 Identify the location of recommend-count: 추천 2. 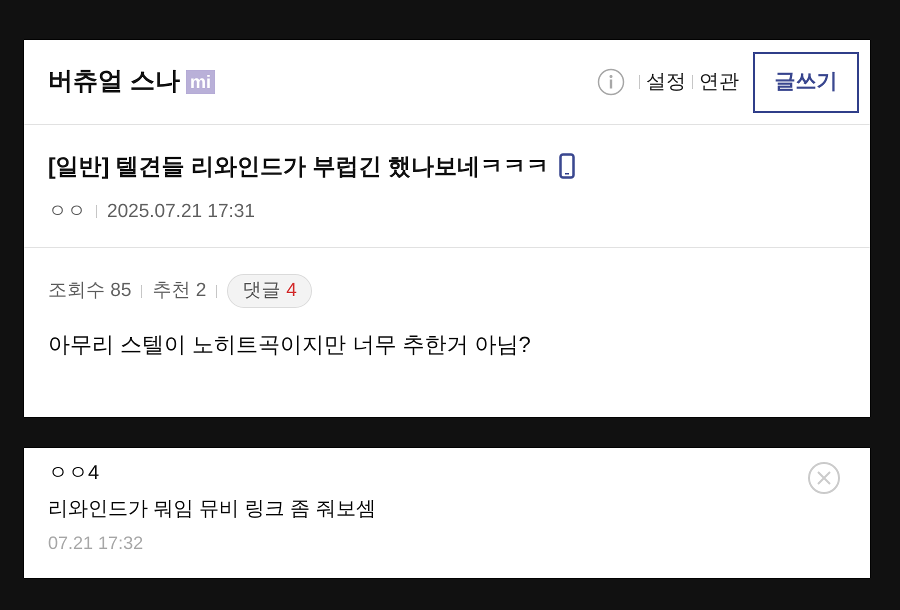
(179, 290).